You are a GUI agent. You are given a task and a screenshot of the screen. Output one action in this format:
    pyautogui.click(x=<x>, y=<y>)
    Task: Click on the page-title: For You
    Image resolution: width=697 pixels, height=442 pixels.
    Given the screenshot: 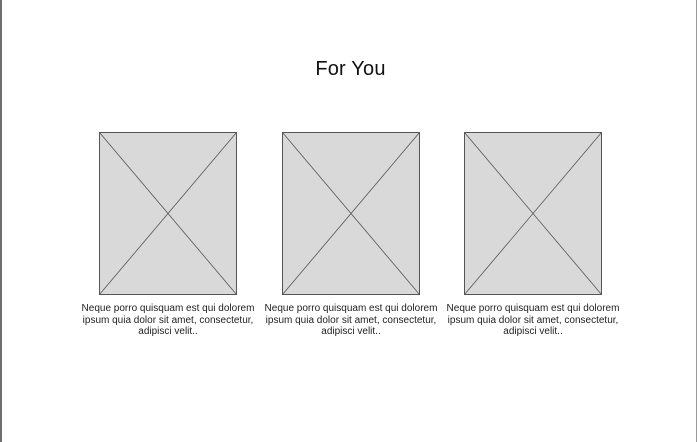 What is the action you would take?
    pyautogui.click(x=350, y=69)
    